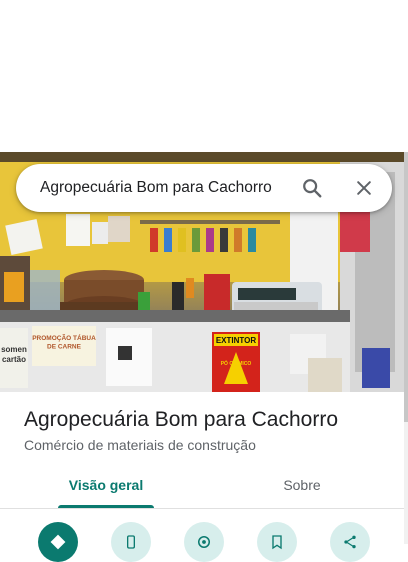 The width and height of the screenshot is (408, 562). Describe the element at coordinates (181, 419) in the screenshot. I see `place-title: Agropecuária Bom para Cachorro` at that location.